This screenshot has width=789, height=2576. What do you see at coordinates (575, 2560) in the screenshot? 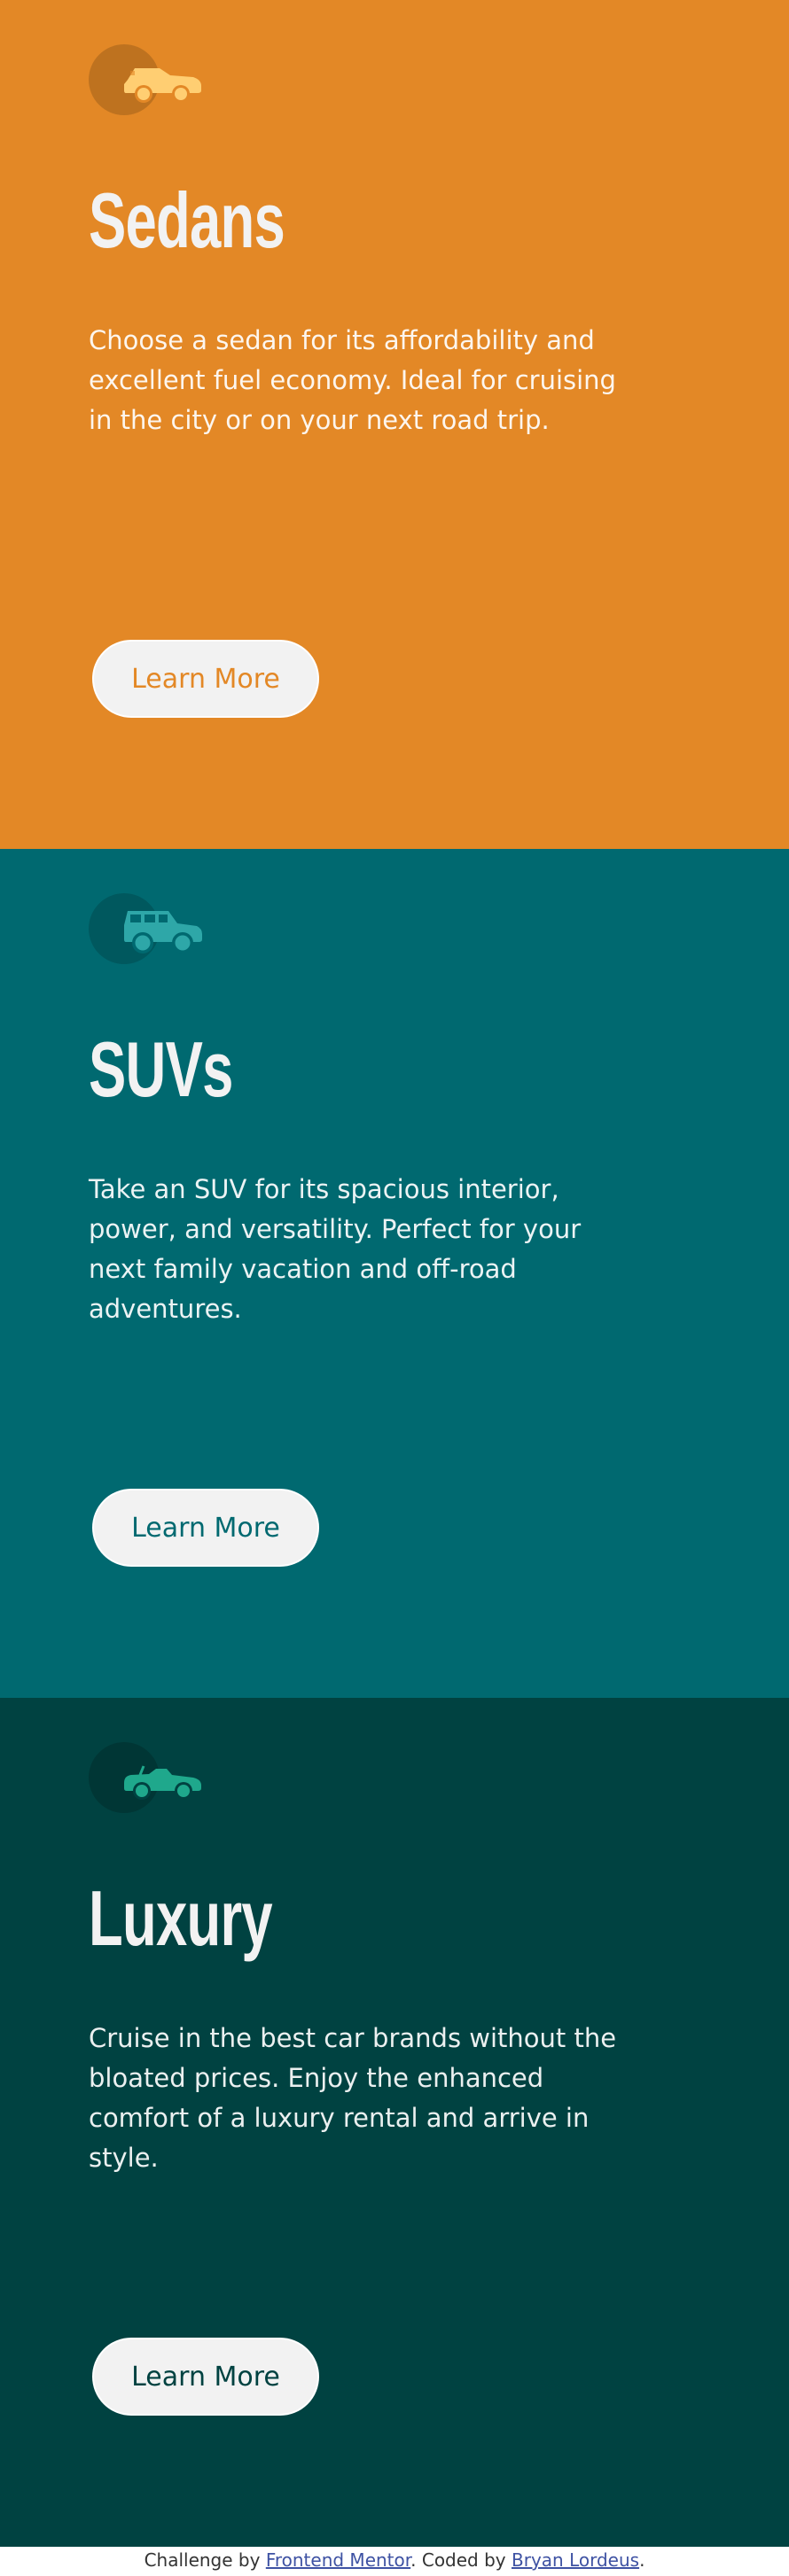
I see `author-link: Bryan Lordeus` at bounding box center [575, 2560].